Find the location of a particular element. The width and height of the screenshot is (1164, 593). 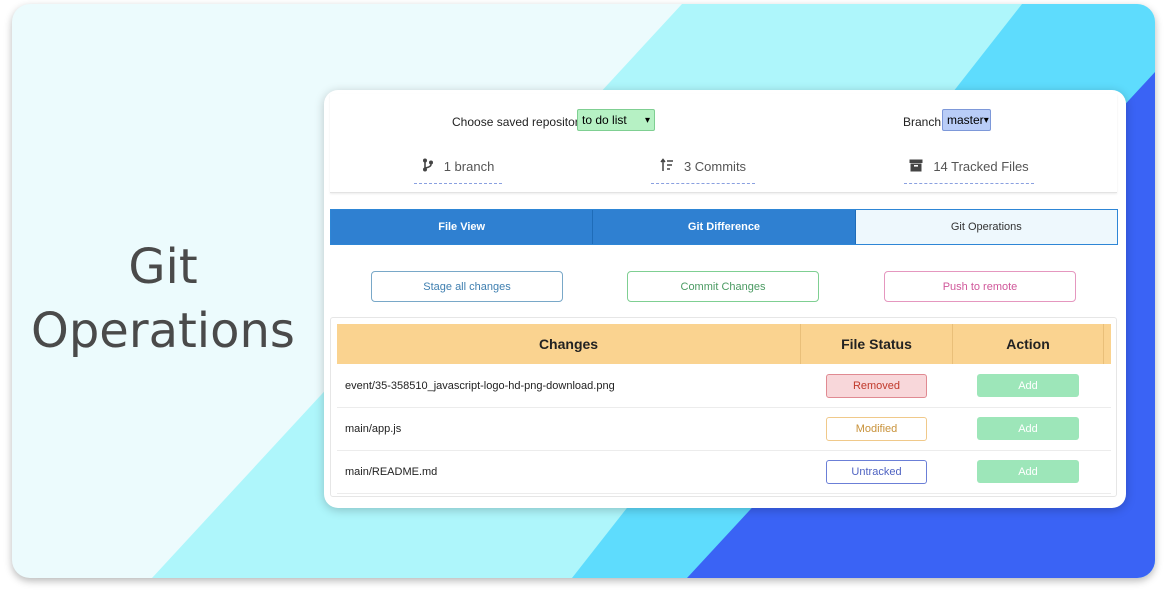

table-header: Changes File Status Action is located at coordinates (724, 344).